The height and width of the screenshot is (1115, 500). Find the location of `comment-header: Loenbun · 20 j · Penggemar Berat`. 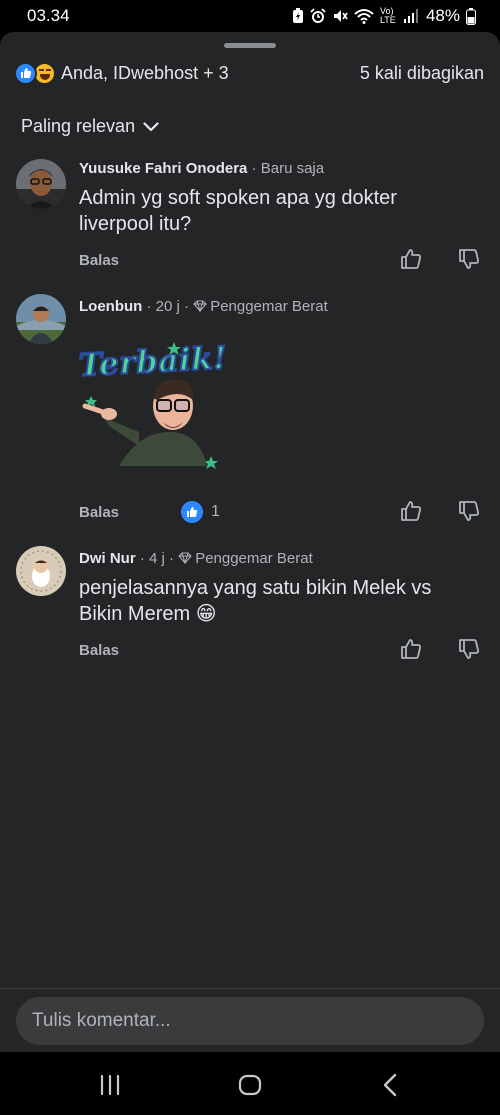

comment-header: Loenbun · 20 j · Penggemar Berat is located at coordinates (203, 306).